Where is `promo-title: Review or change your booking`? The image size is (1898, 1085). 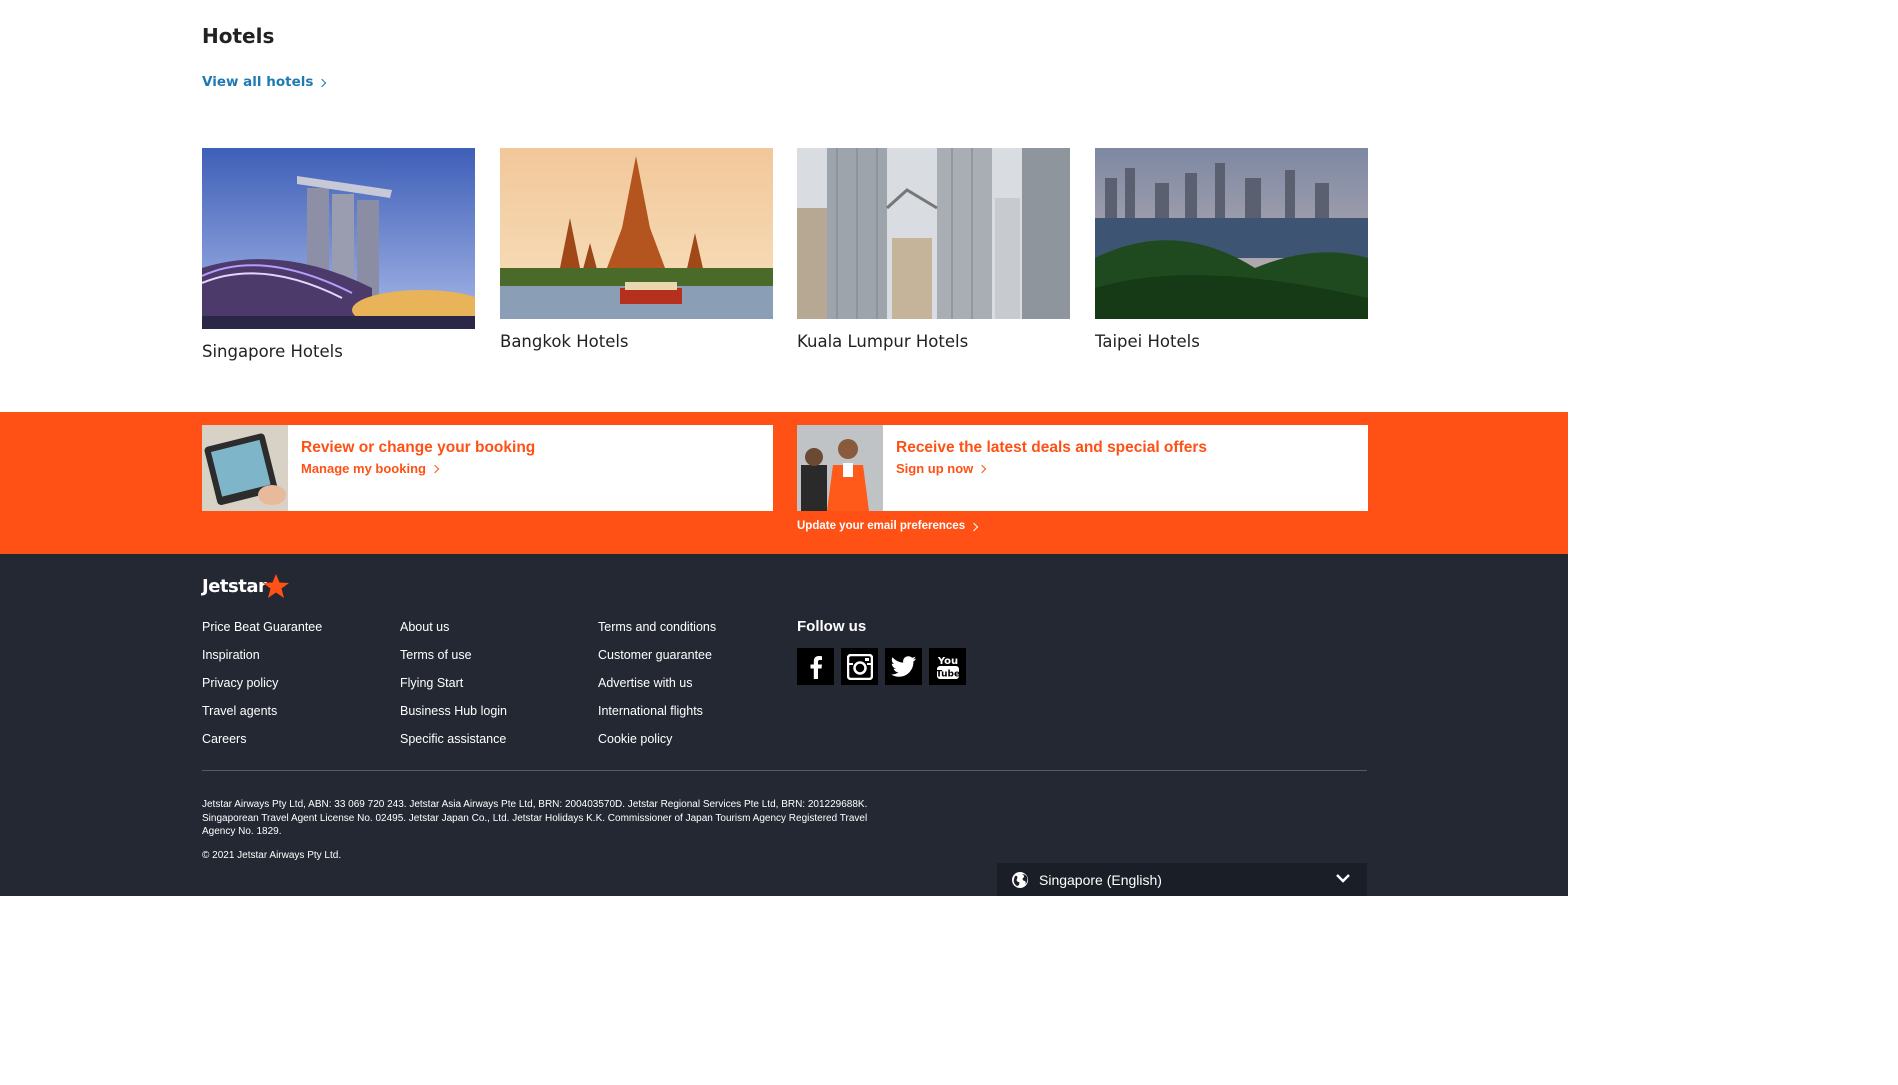 promo-title: Review or change your booking is located at coordinates (418, 447).